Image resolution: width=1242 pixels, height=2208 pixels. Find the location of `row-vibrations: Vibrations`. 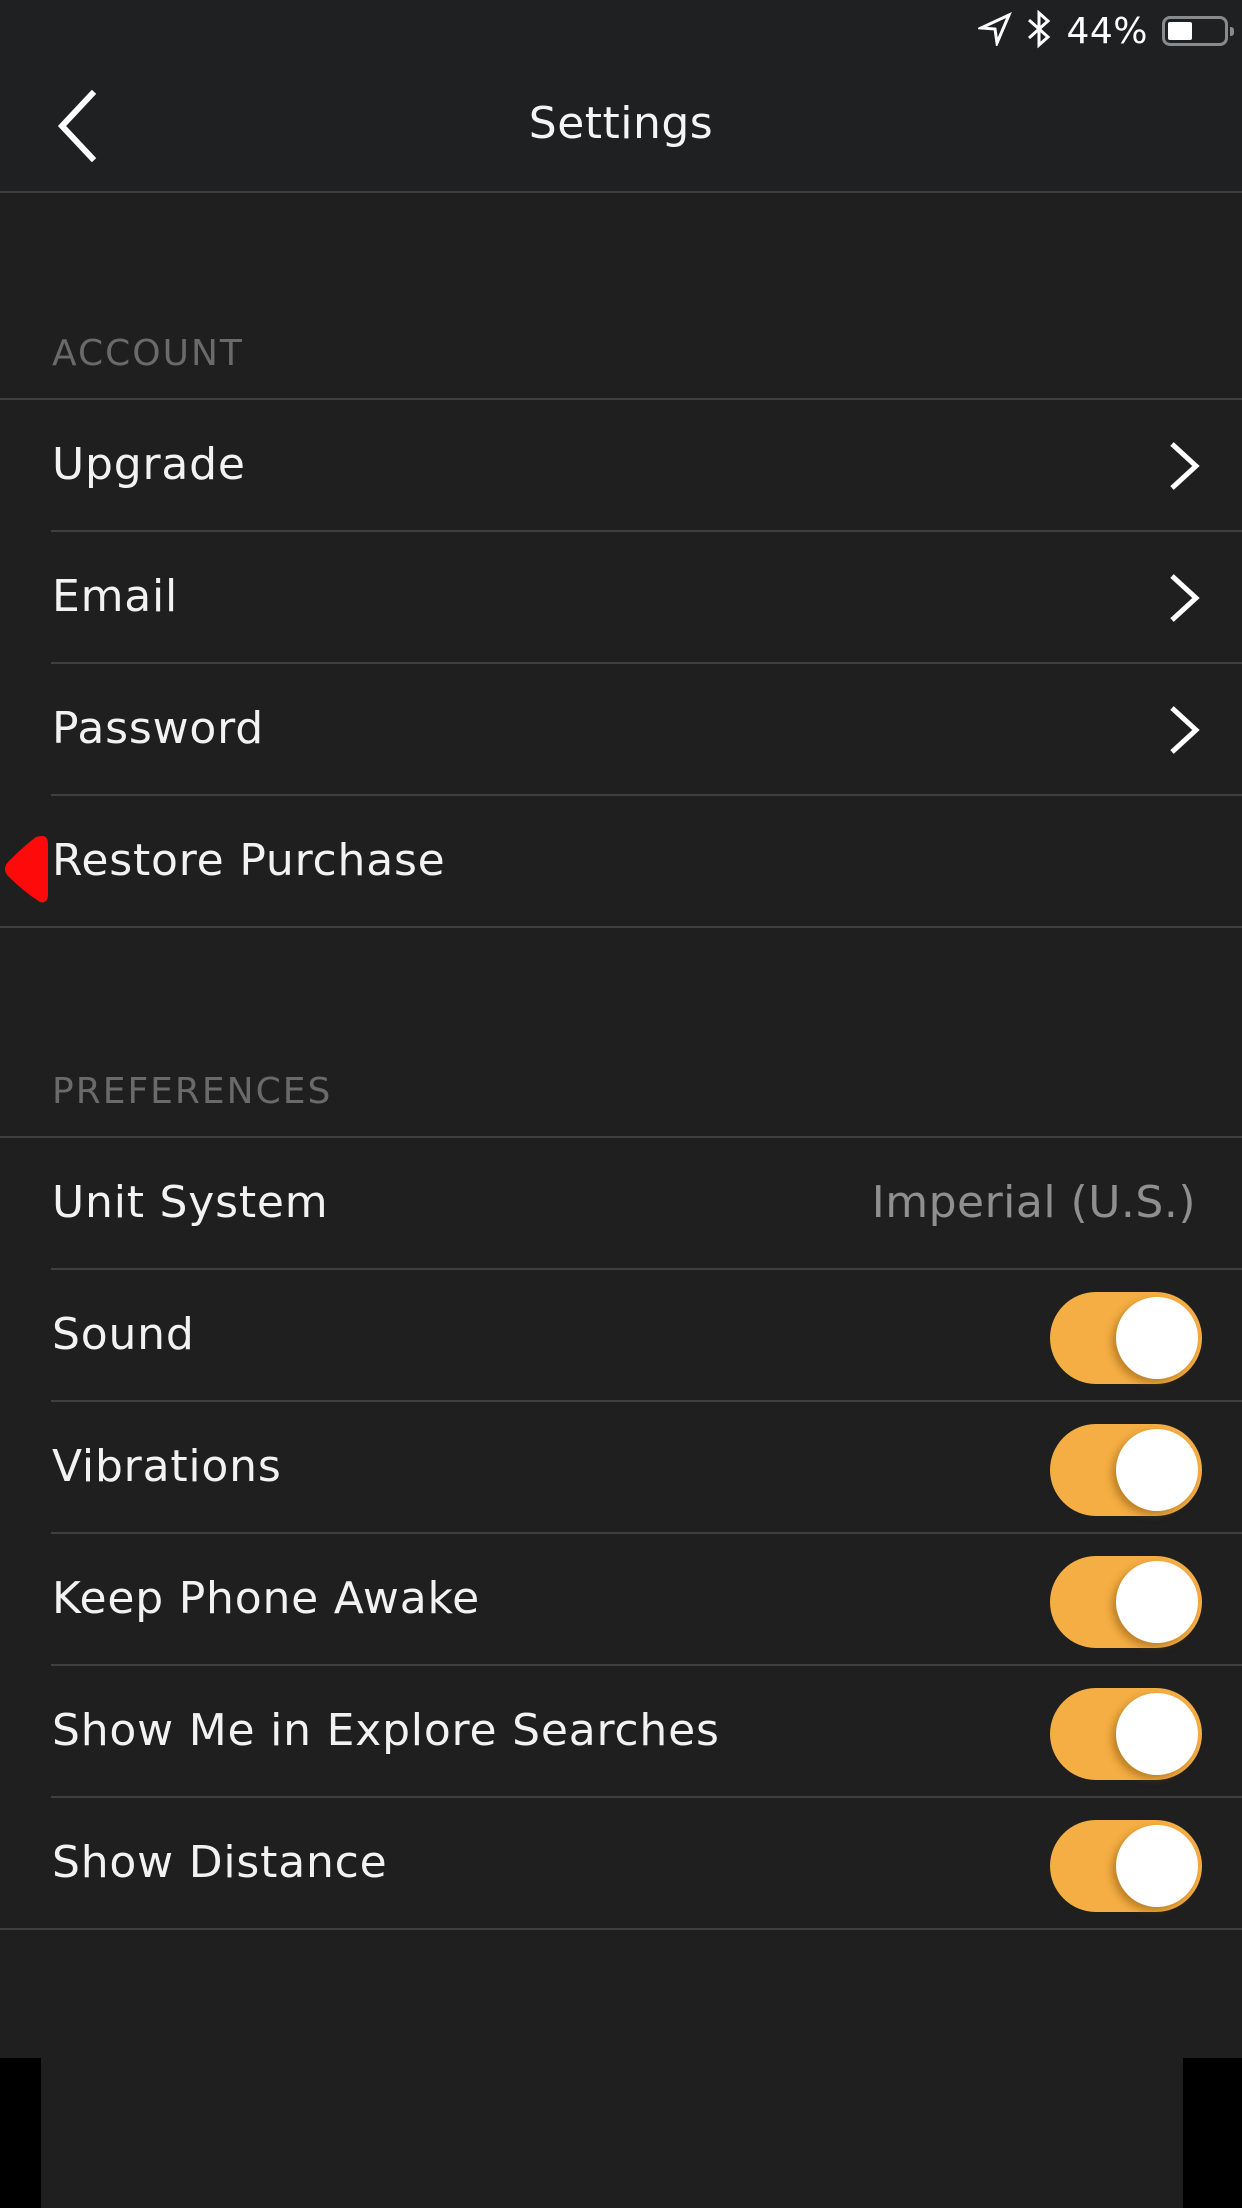

row-vibrations: Vibrations is located at coordinates (621, 1468).